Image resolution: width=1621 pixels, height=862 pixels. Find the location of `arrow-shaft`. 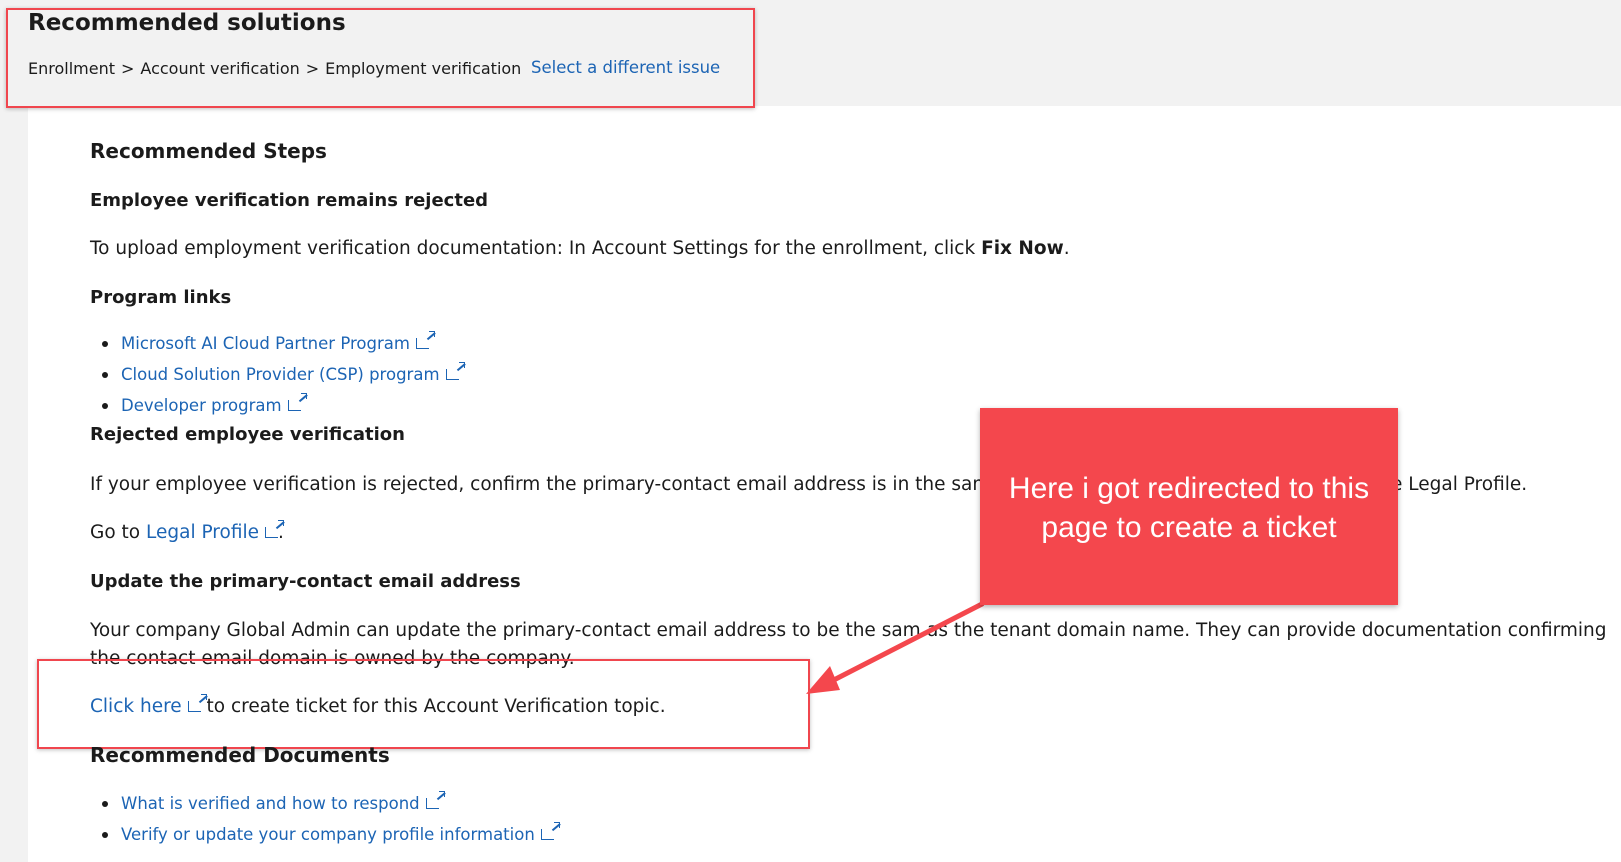

arrow-shaft is located at coordinates (904, 644).